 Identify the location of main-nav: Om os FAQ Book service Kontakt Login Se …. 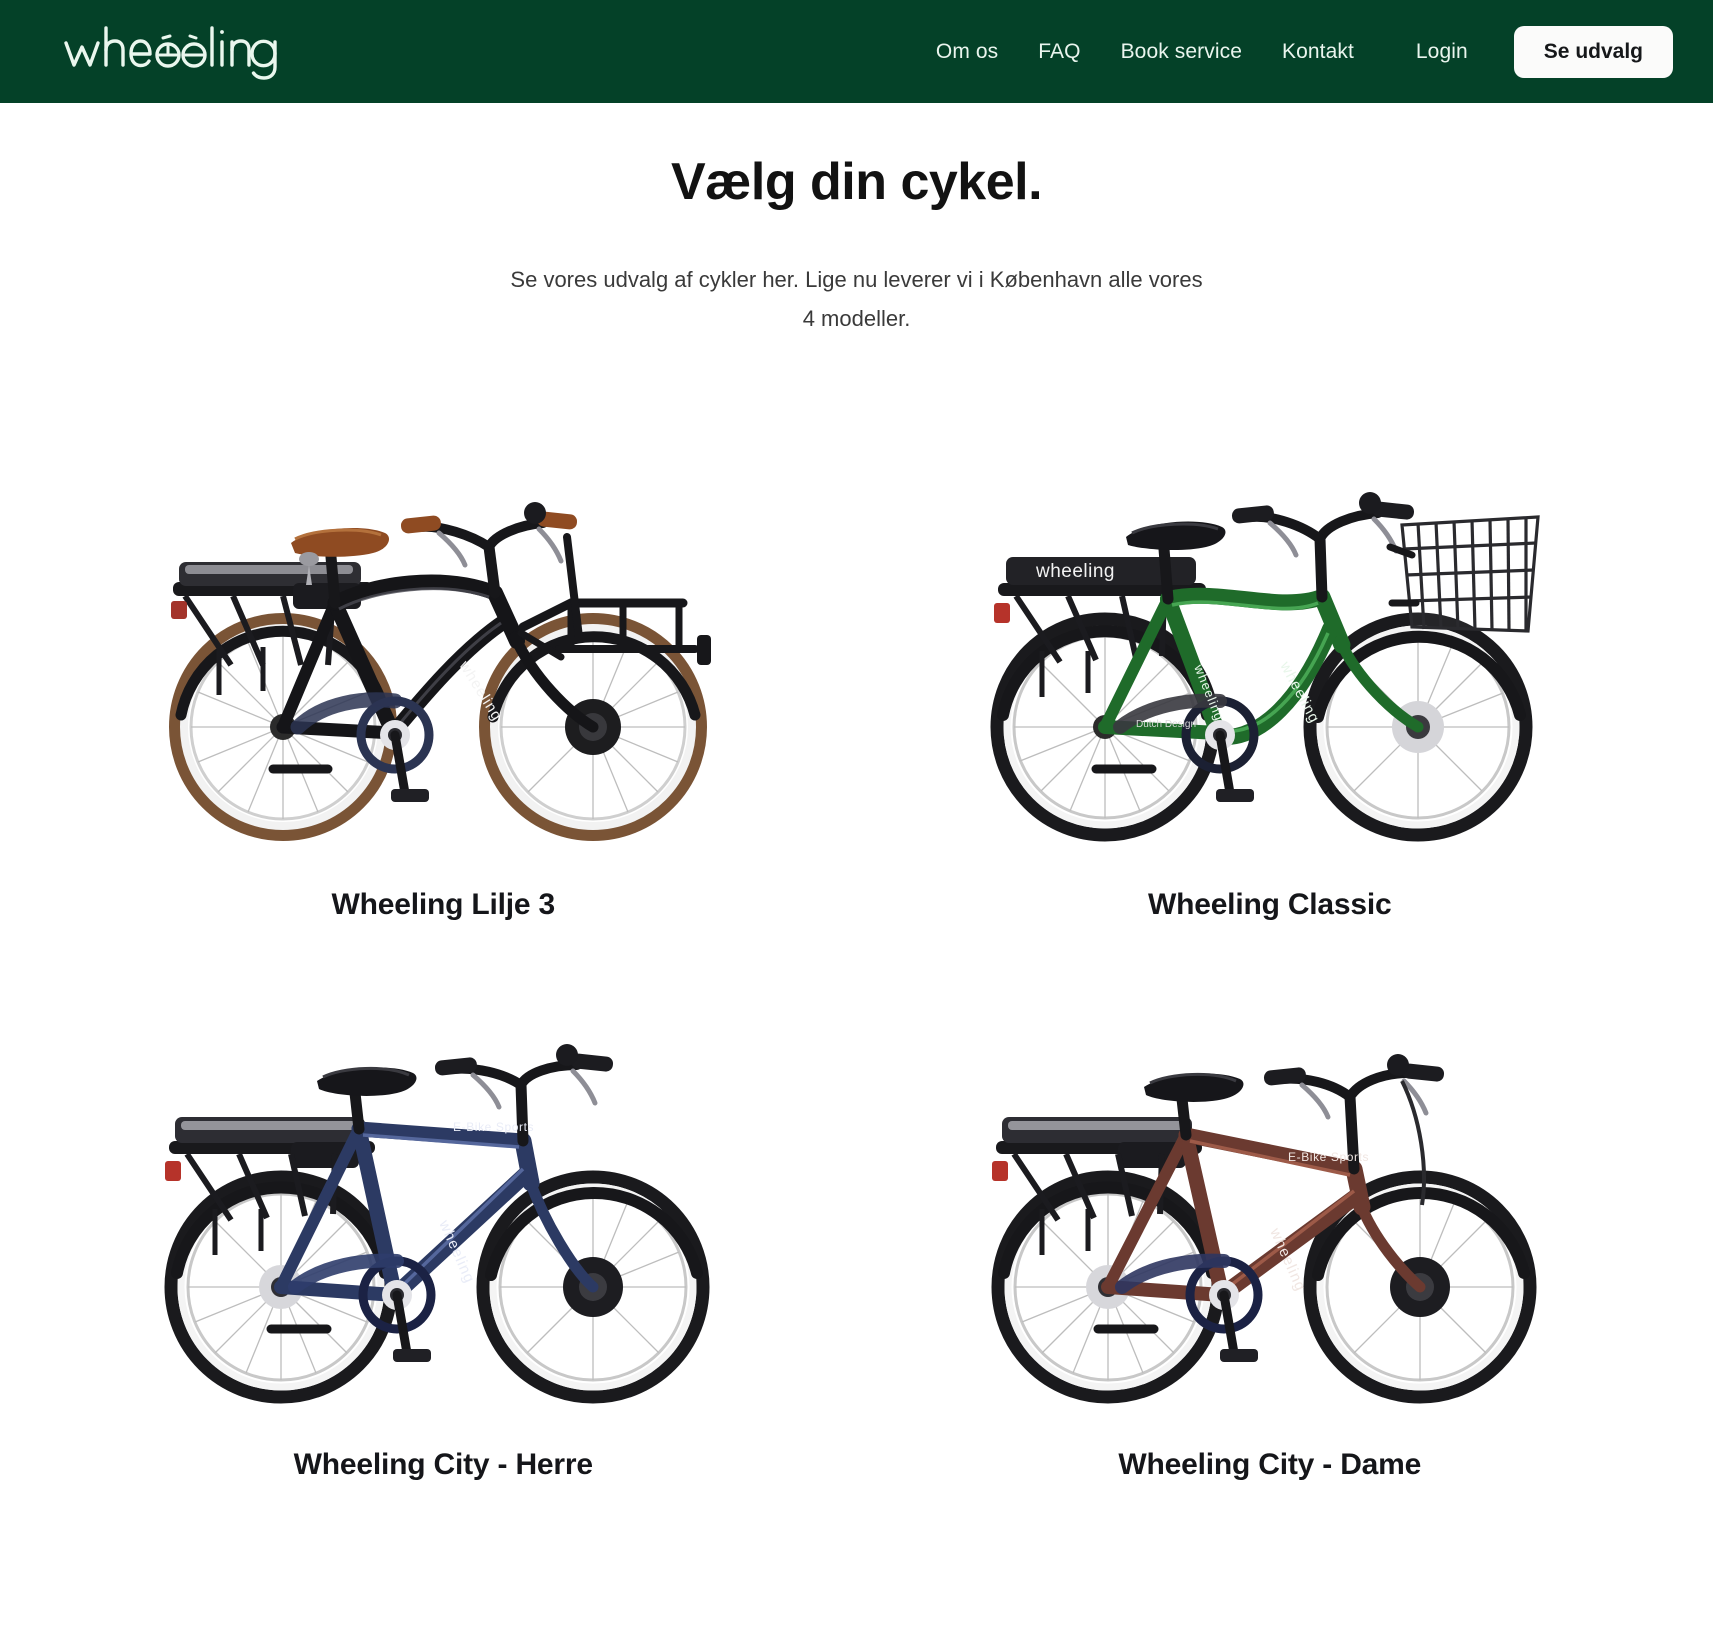
(1294, 51).